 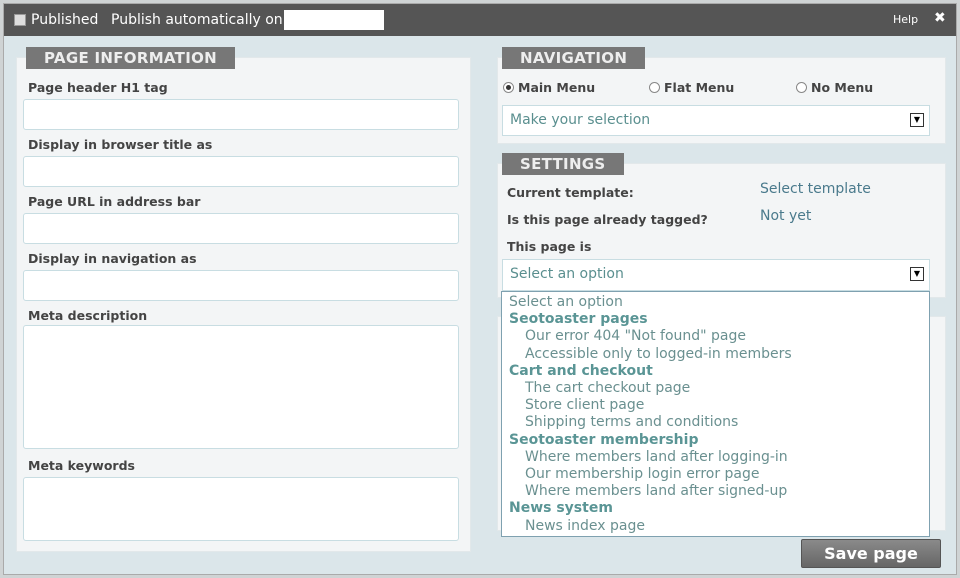 What do you see at coordinates (563, 164) in the screenshot?
I see `settings-title: SETTINGS` at bounding box center [563, 164].